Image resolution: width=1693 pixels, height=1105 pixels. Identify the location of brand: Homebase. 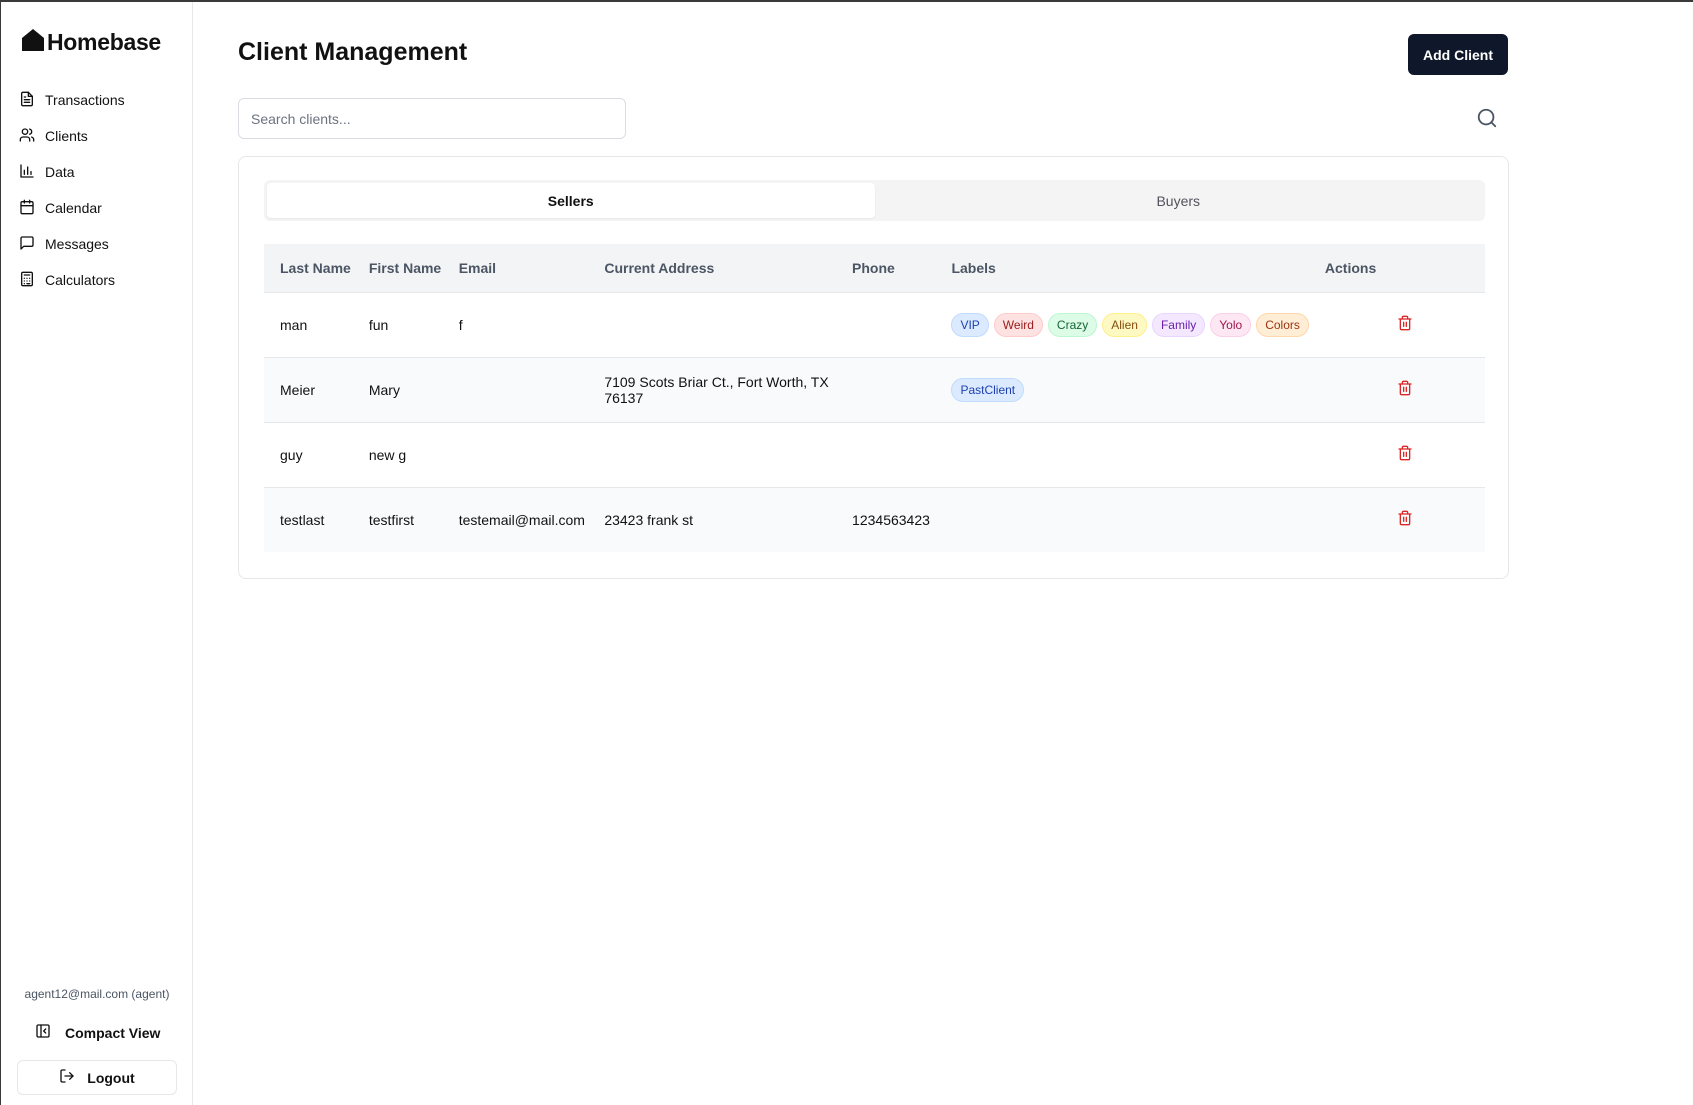
(91, 42).